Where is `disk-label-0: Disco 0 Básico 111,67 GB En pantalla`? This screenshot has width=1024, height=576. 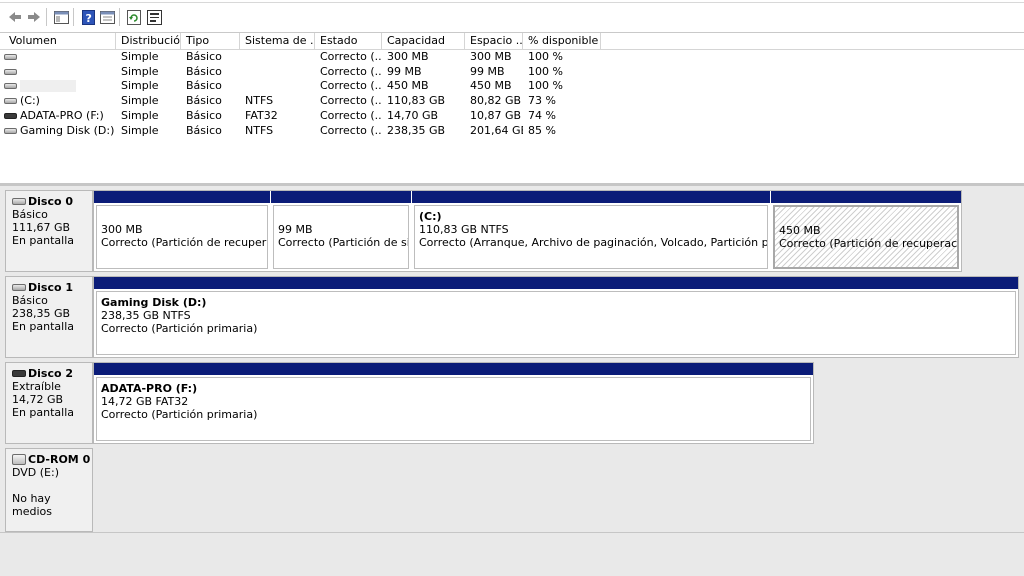 disk-label-0: Disco 0 Básico 111,67 GB En pantalla is located at coordinates (49, 231).